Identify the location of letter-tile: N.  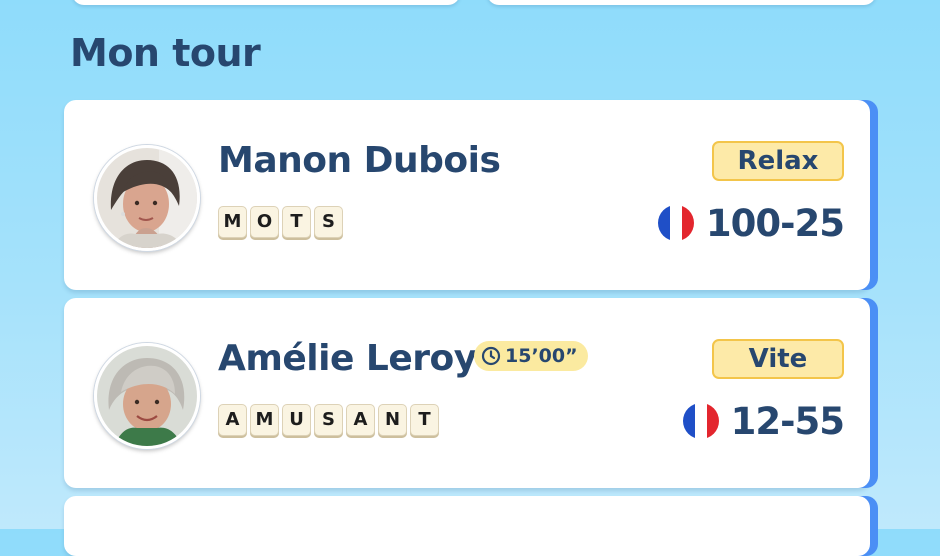
(392, 420).